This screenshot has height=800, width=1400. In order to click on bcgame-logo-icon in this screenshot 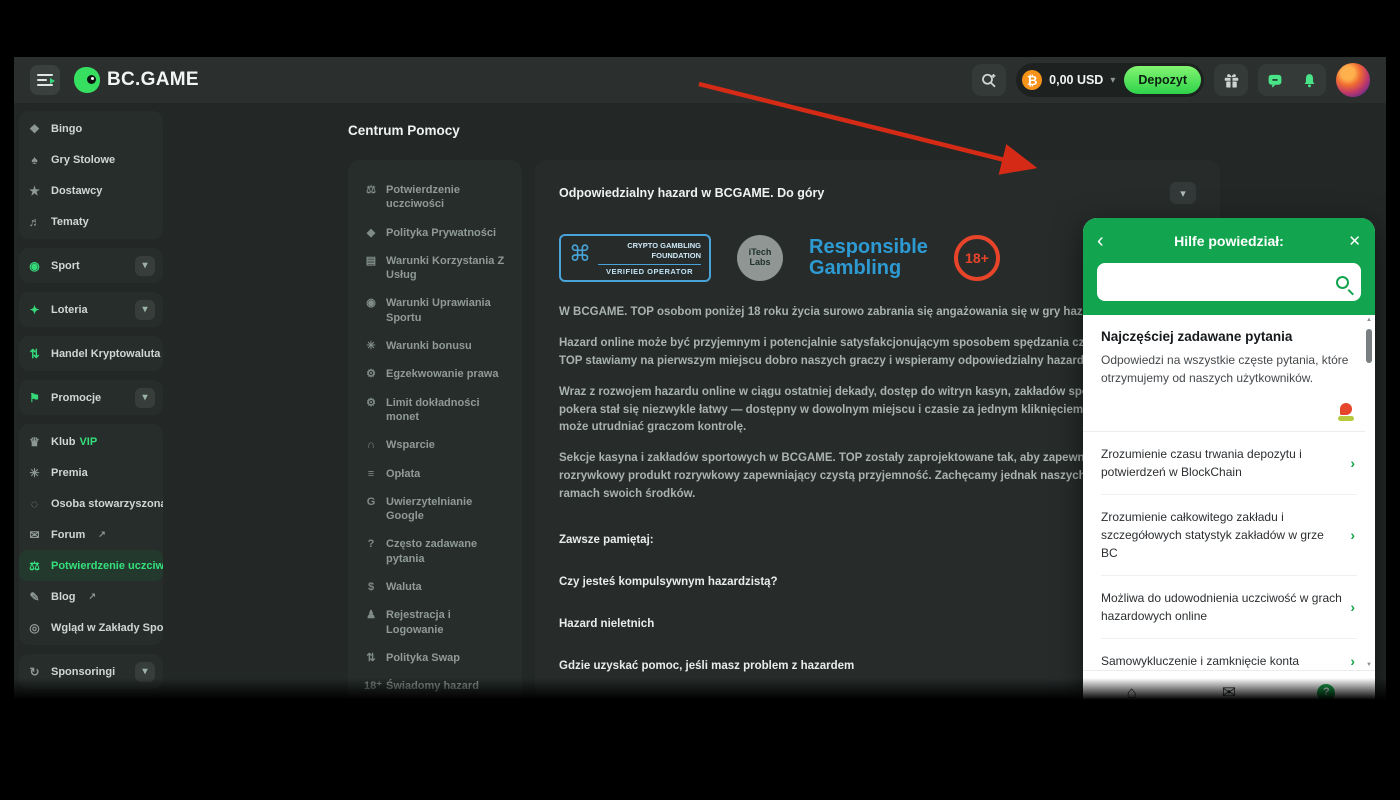, I will do `click(87, 80)`.